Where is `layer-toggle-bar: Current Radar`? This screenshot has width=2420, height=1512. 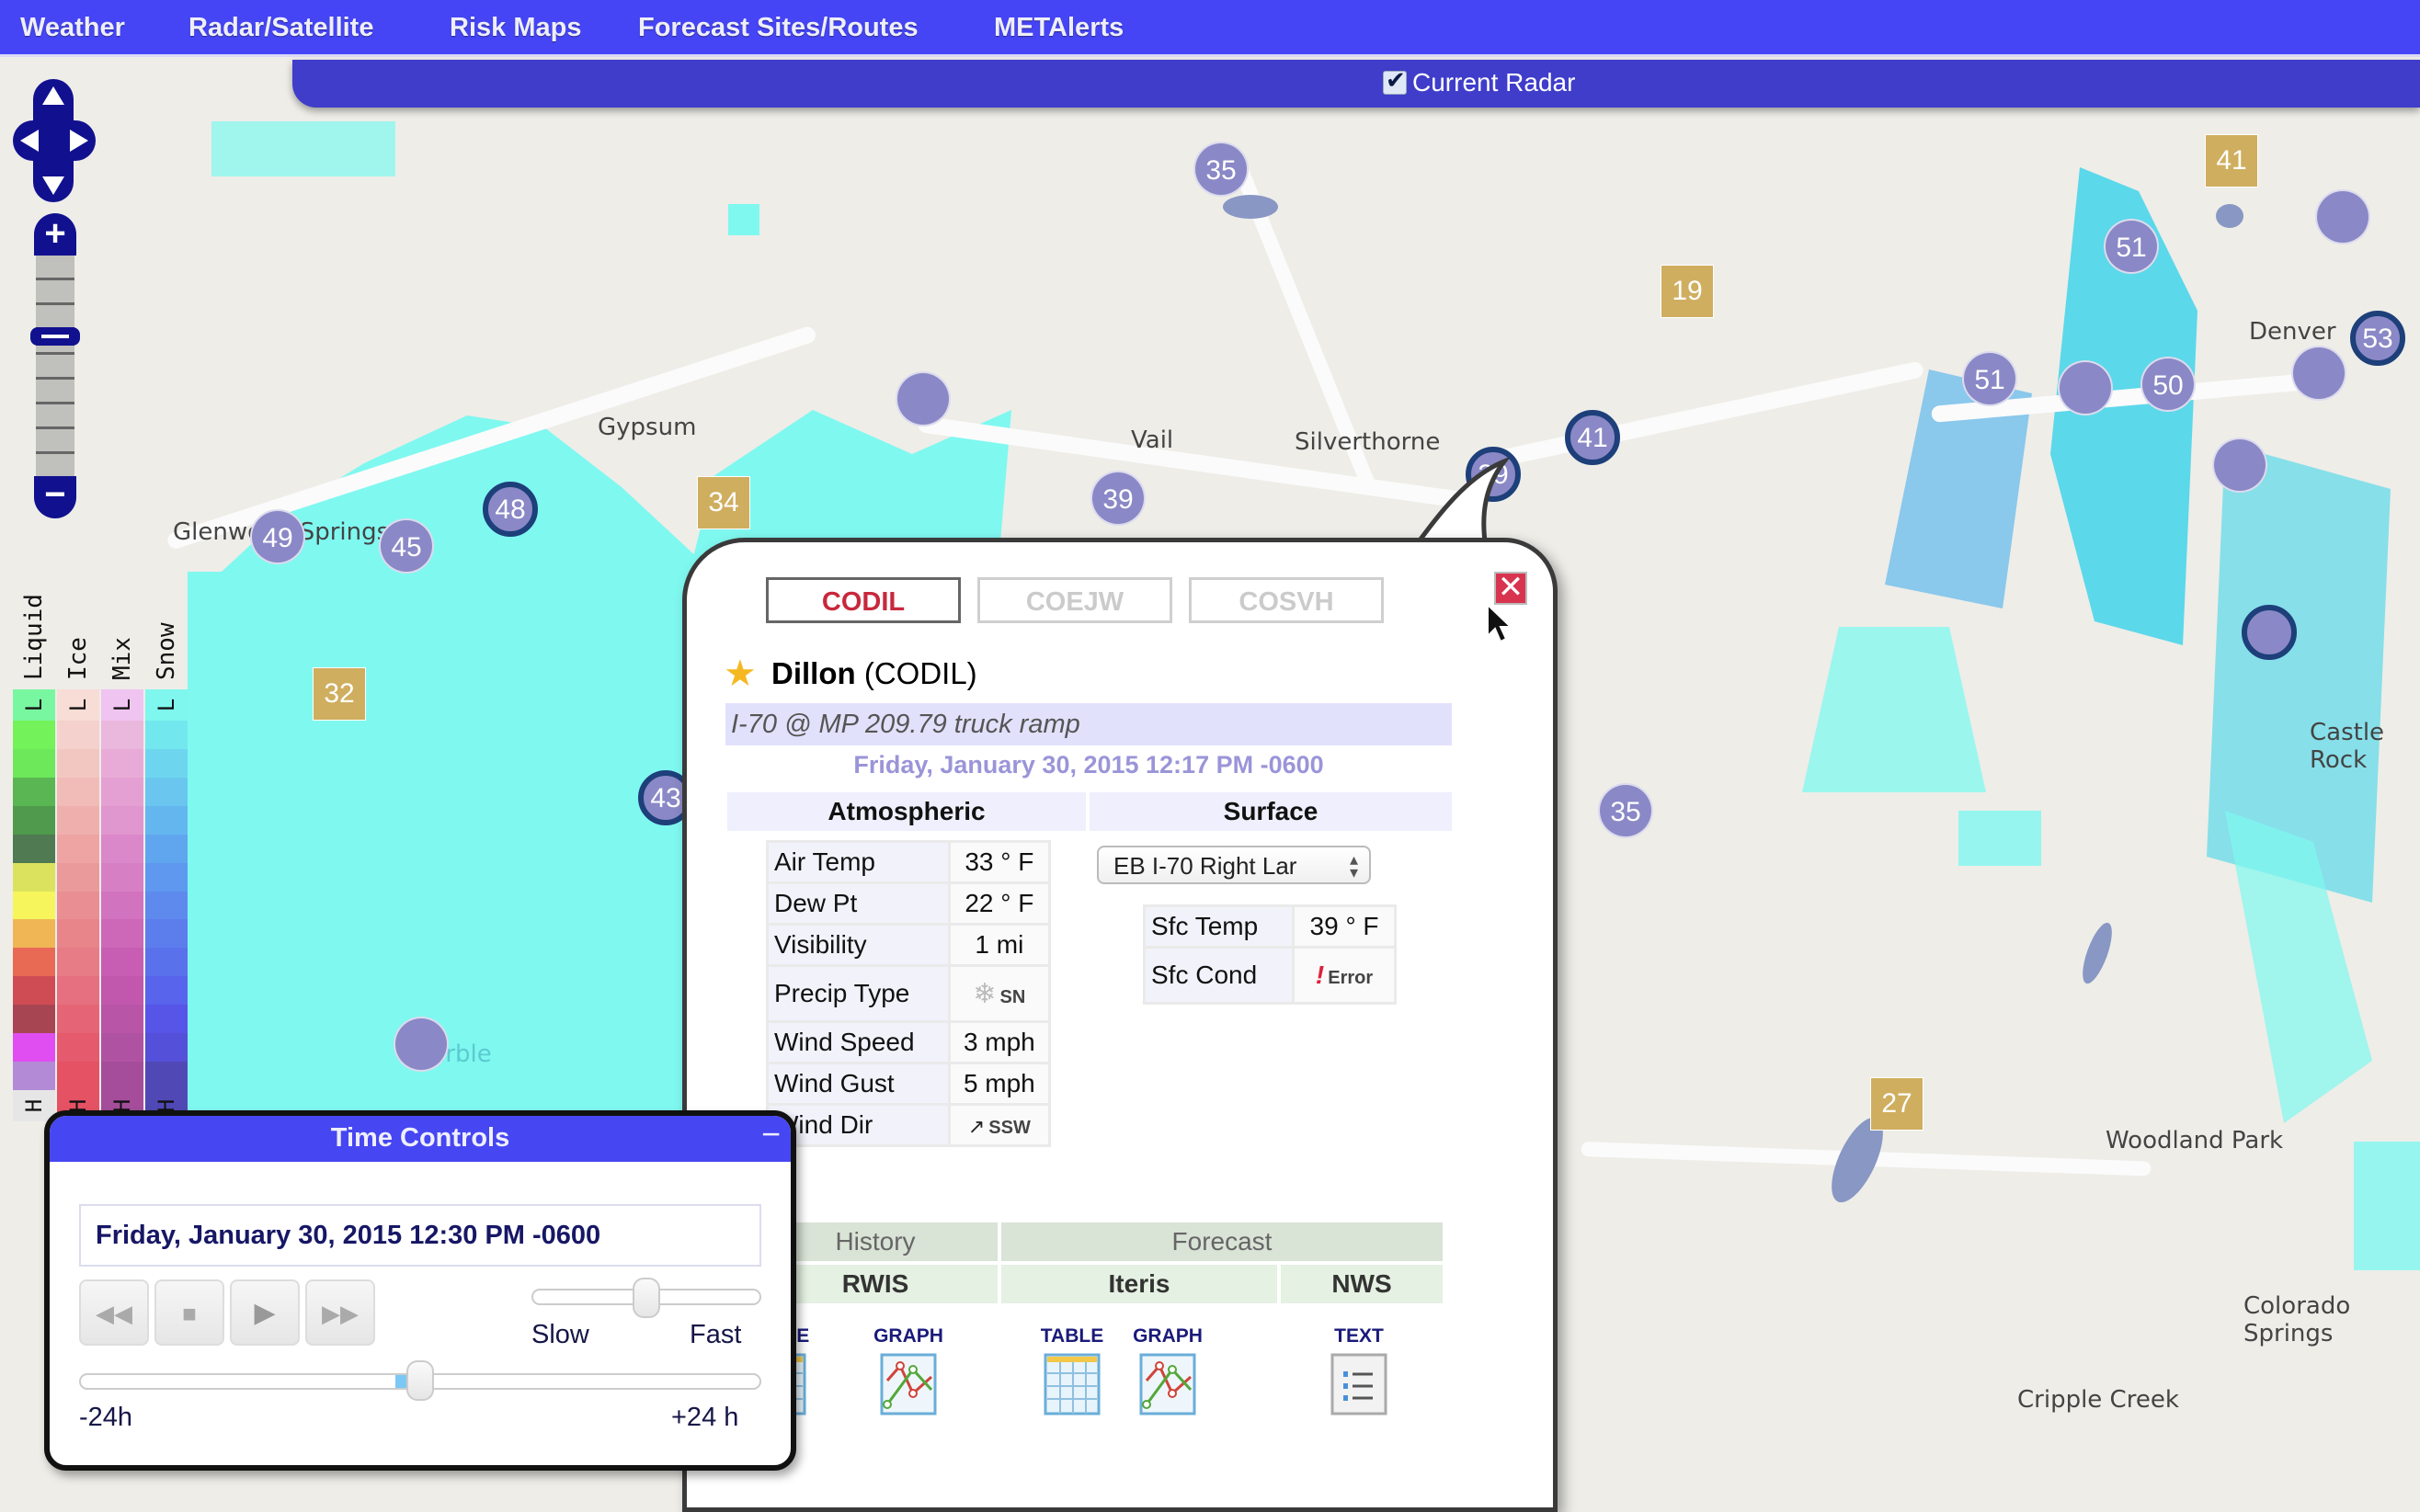
layer-toggle-bar: Current Radar is located at coordinates (1356, 84).